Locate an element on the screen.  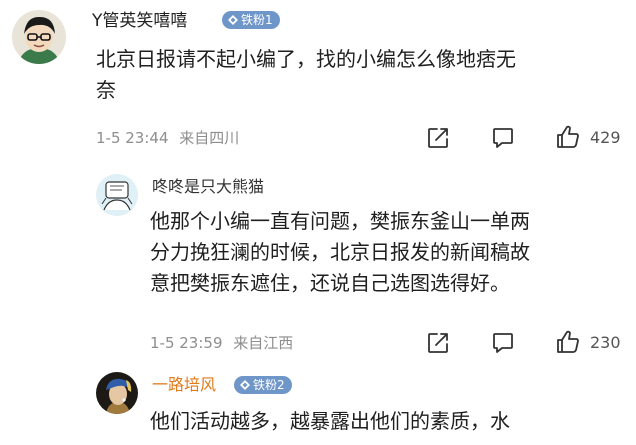
location: 来自江西 is located at coordinates (263, 343).